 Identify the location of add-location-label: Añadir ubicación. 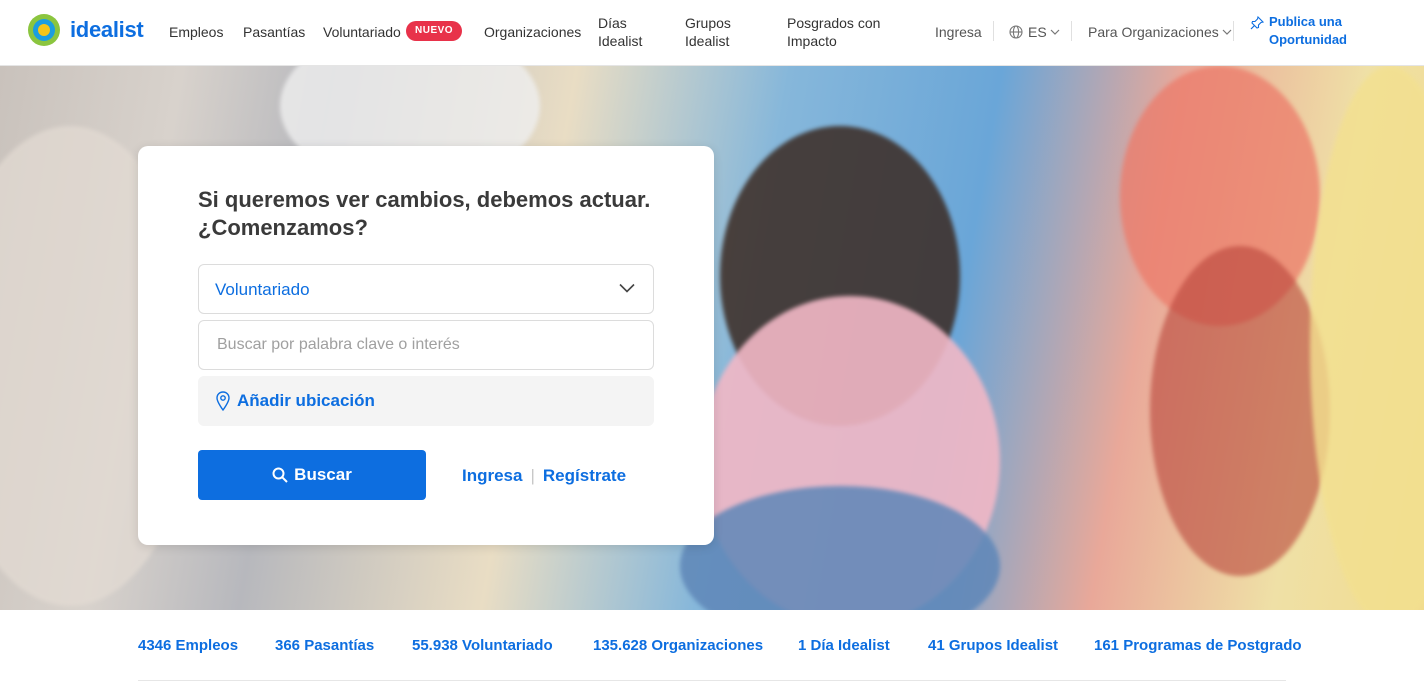
(306, 400).